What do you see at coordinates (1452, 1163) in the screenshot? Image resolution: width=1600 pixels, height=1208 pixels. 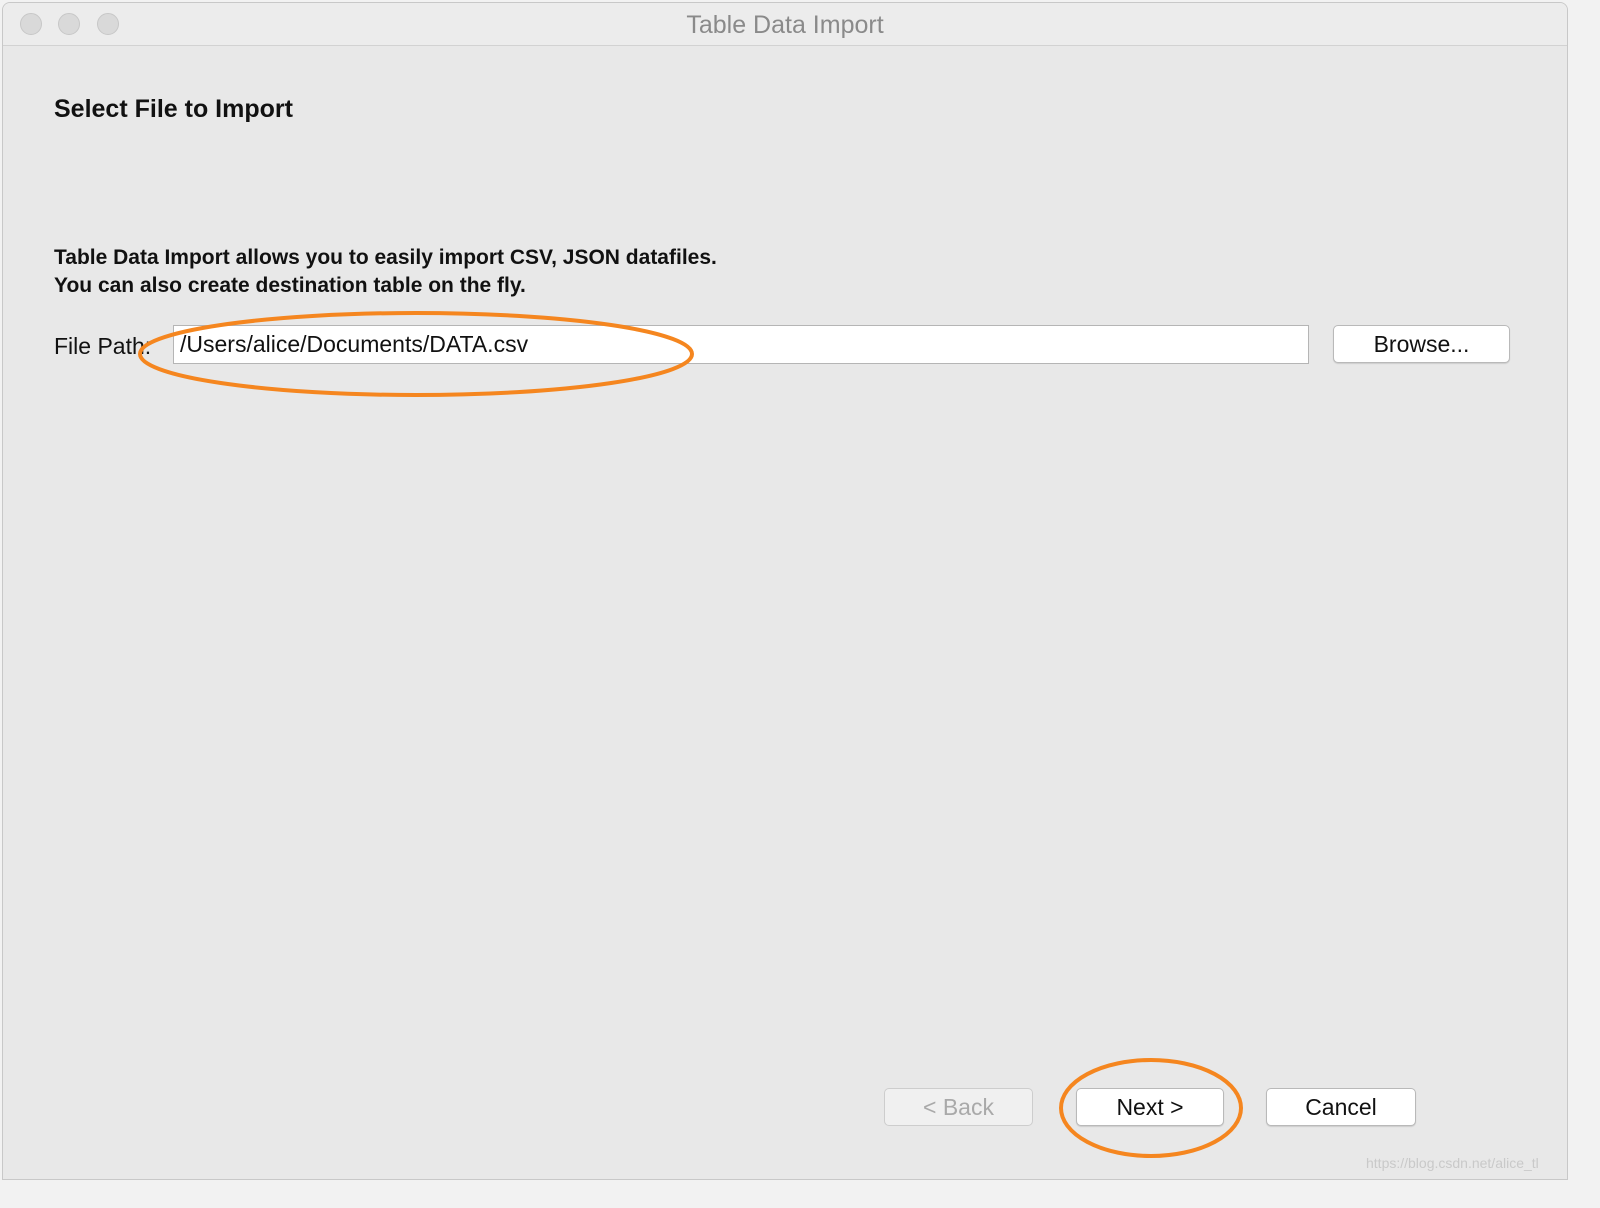 I see `watermark-text: https://blog.csdn.net/alice_tl` at bounding box center [1452, 1163].